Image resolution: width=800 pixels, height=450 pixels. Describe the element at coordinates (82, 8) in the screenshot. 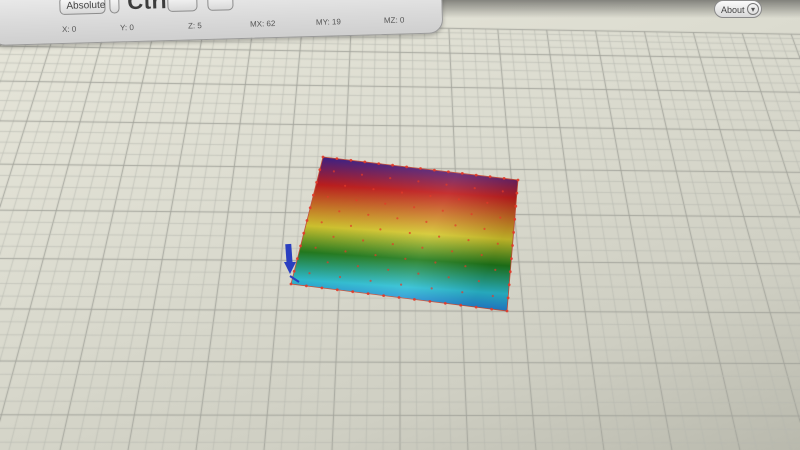

I see `absolute-button: Absolute` at that location.